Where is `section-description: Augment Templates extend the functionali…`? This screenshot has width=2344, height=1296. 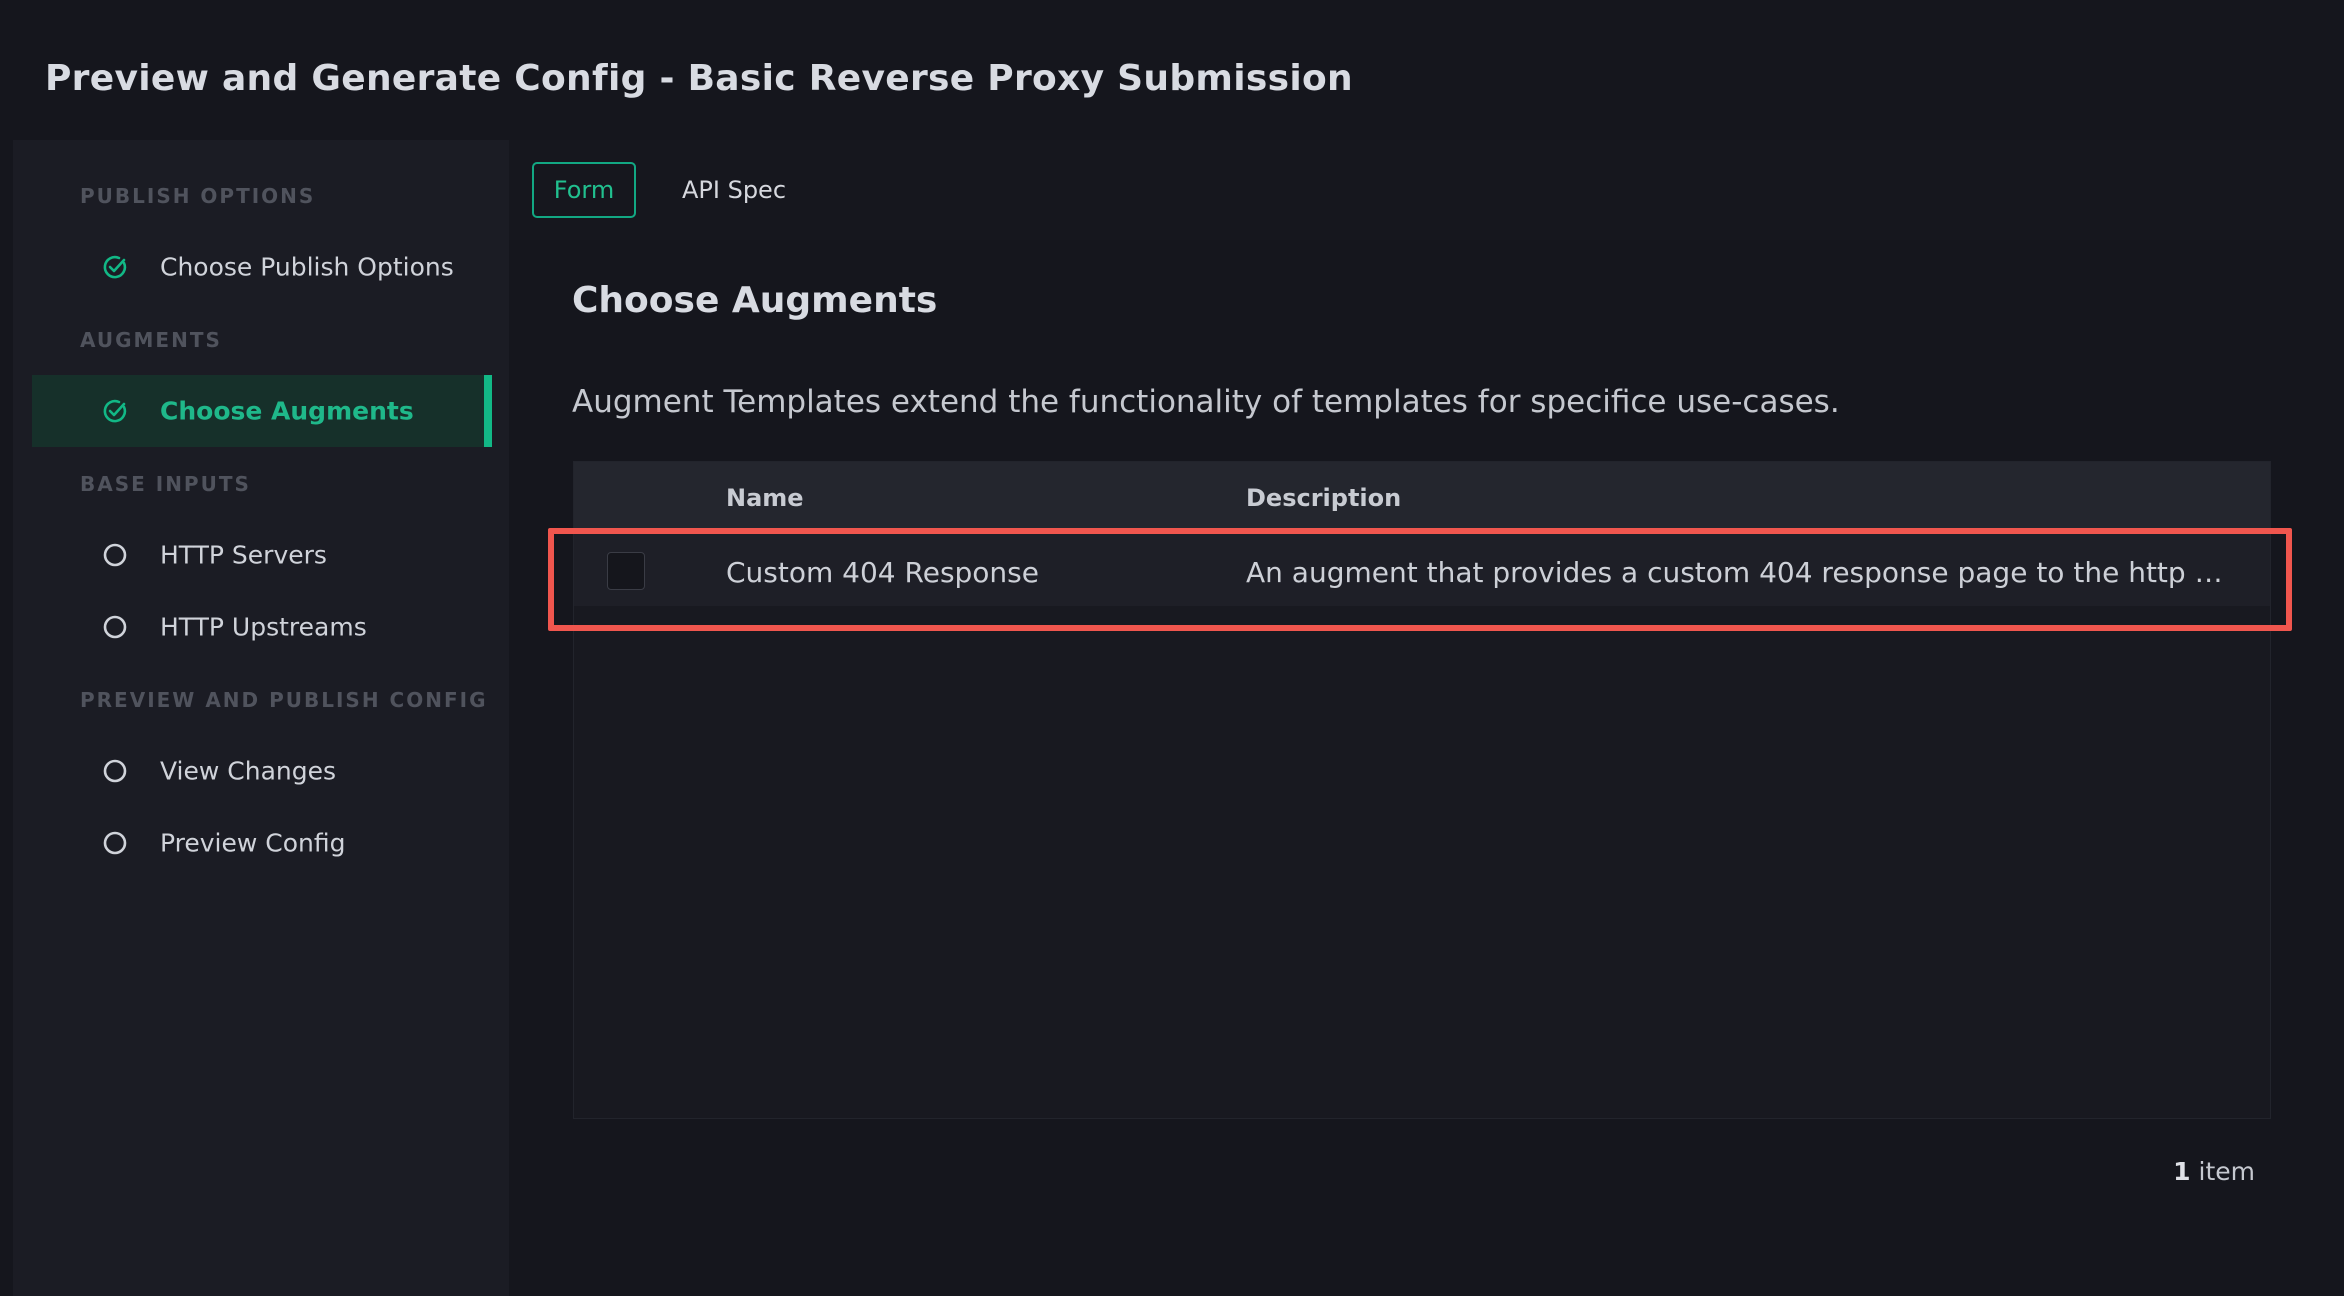 section-description: Augment Templates extend the functionali… is located at coordinates (1206, 402).